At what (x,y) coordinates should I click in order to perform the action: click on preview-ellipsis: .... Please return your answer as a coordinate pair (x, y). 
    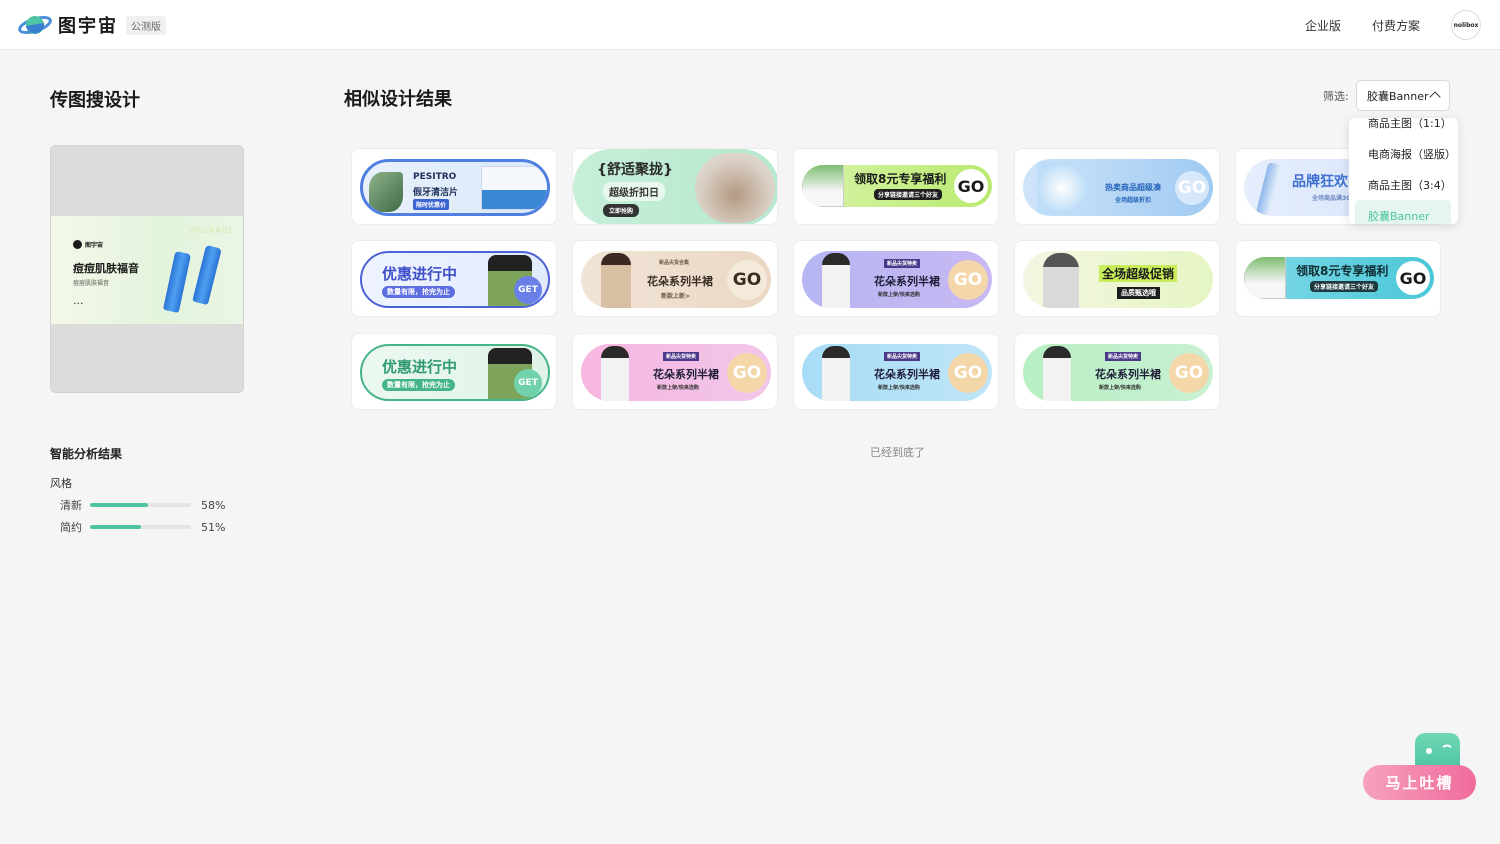
    Looking at the image, I should click on (78, 300).